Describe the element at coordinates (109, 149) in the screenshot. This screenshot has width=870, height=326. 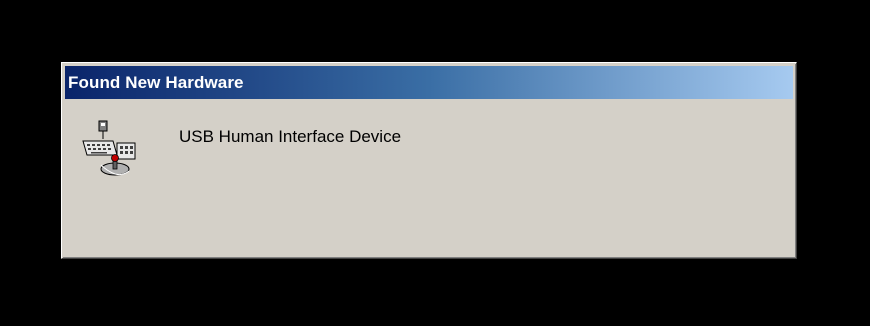
I see `usb-hardware-icon` at that location.